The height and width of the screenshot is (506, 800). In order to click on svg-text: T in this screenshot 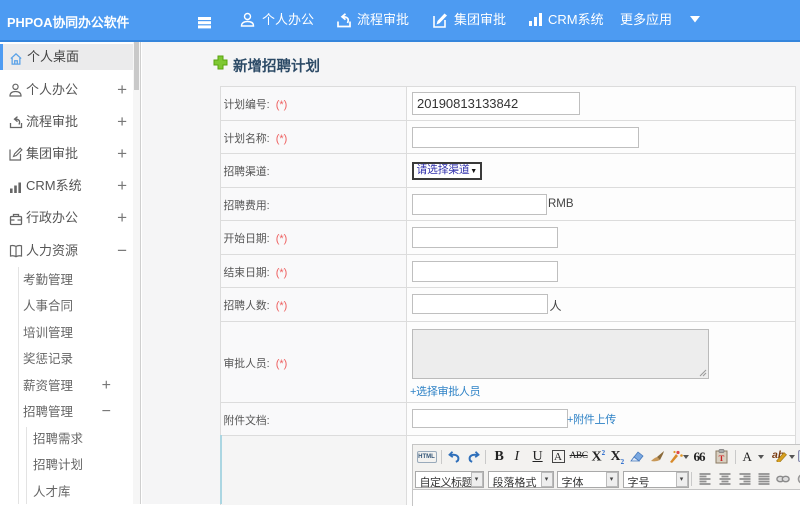, I will do `click(721, 458)`.